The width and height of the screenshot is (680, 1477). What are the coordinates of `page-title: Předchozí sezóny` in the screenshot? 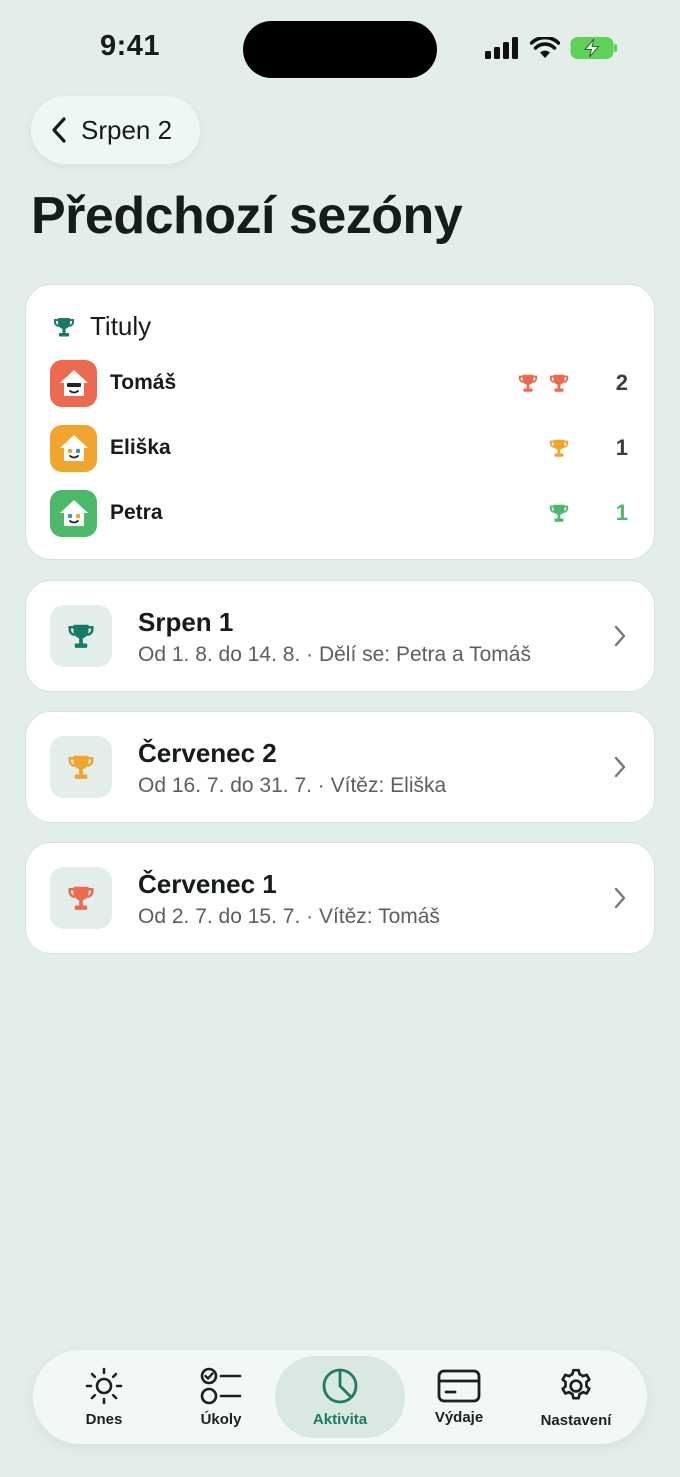 It's located at (247, 216).